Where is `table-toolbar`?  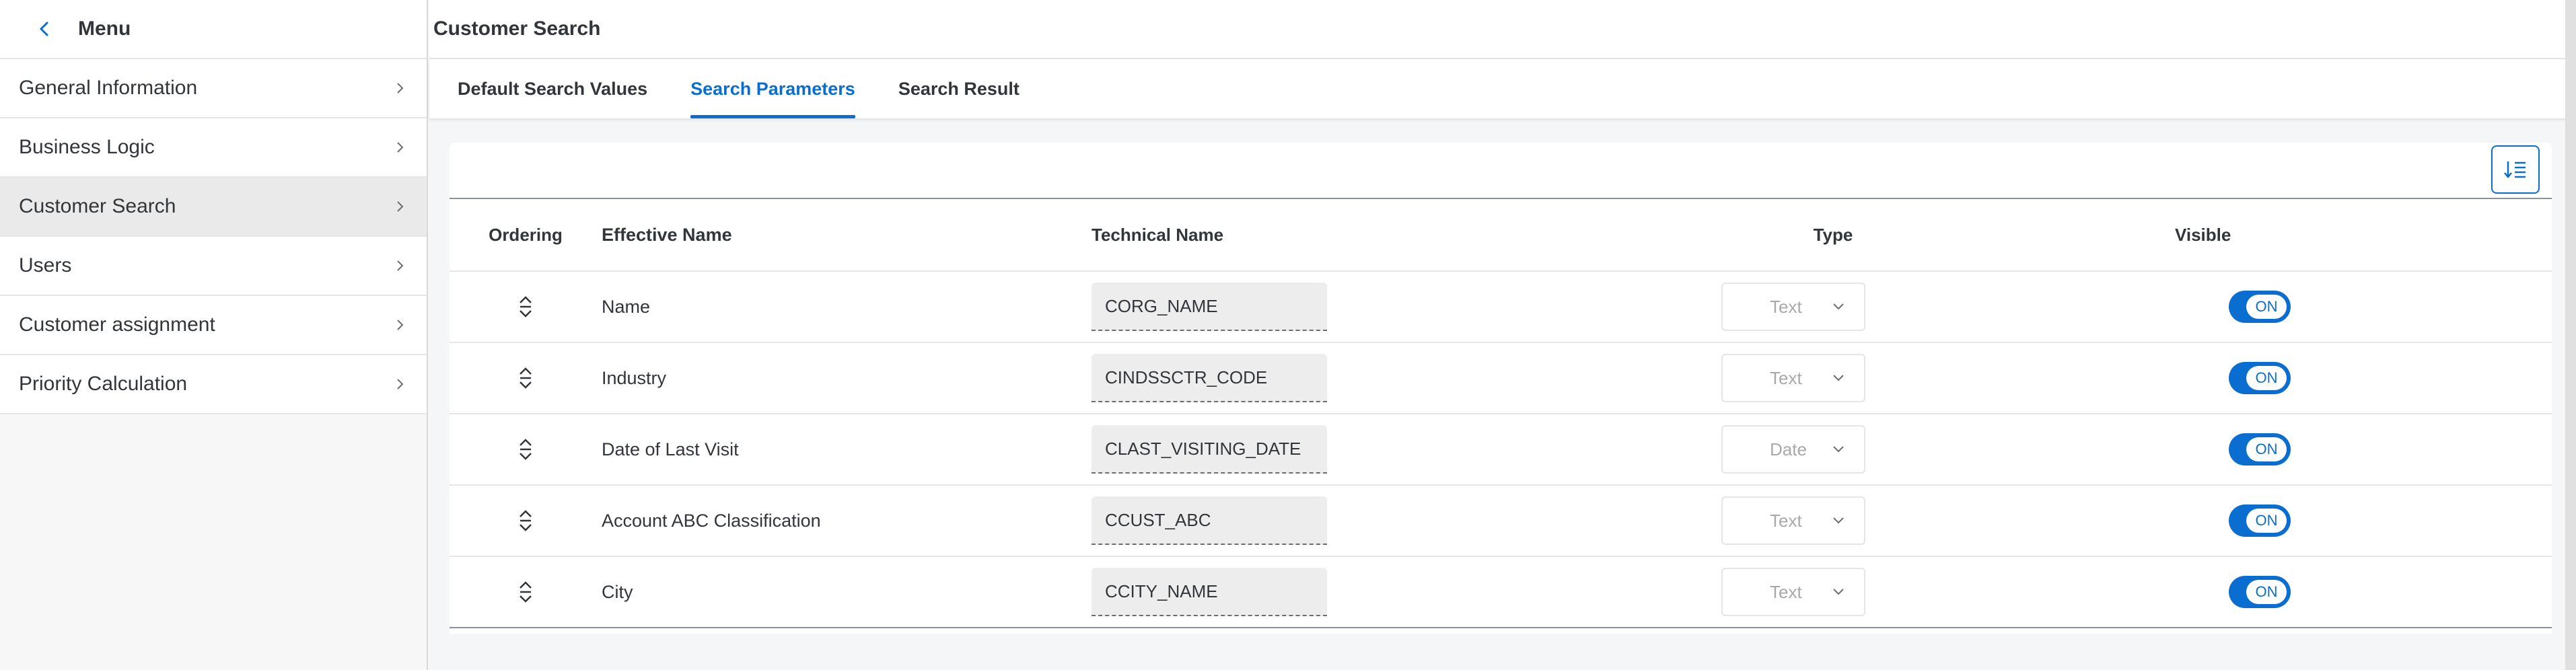 table-toolbar is located at coordinates (1501, 171).